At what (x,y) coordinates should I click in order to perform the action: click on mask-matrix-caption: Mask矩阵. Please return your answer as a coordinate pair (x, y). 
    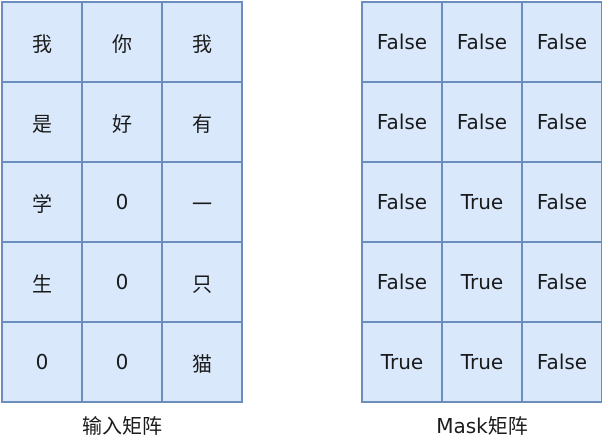
    Looking at the image, I should click on (482, 426).